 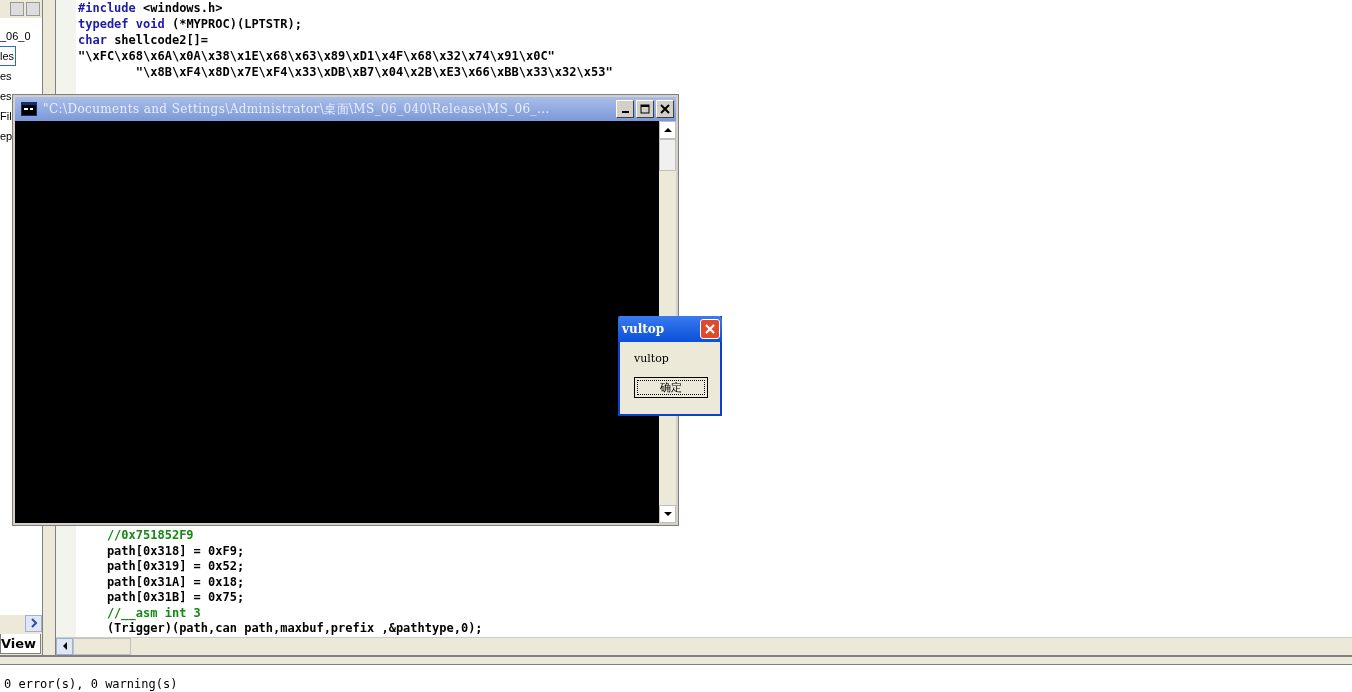 I want to click on scroll-down-button, so click(x=667, y=514).